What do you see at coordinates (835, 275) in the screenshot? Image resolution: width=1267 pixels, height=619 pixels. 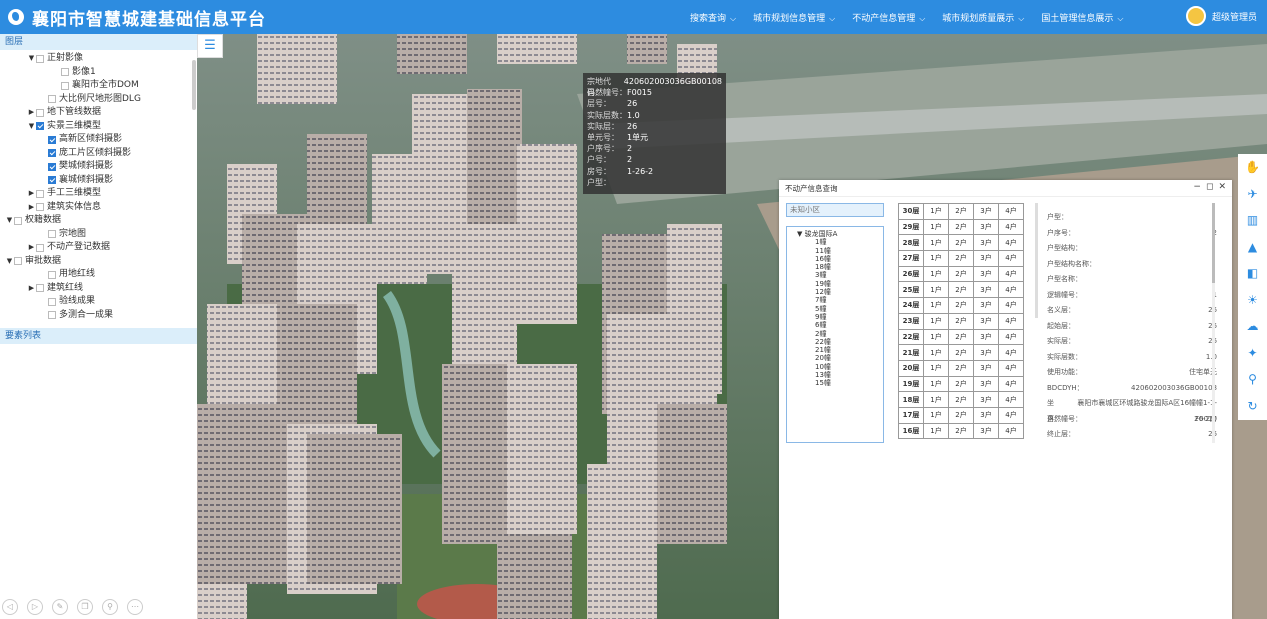 I see `building-node: 3幢` at bounding box center [835, 275].